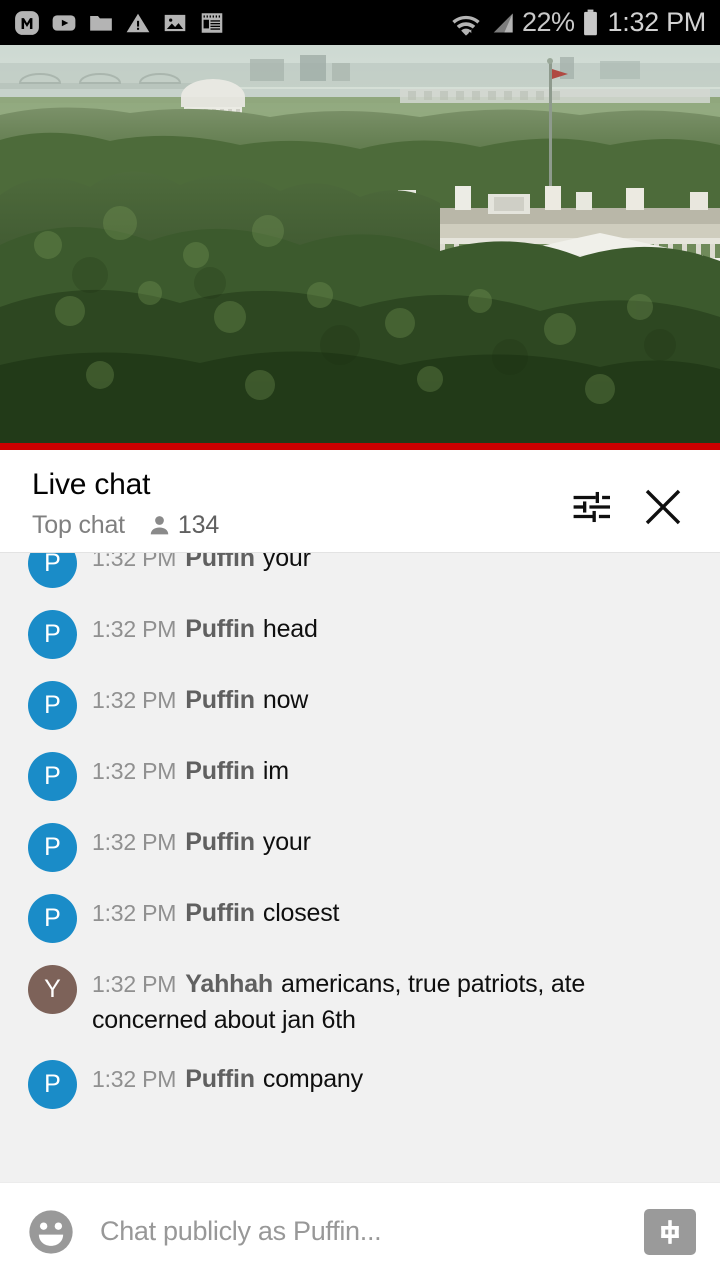 This screenshot has width=720, height=1280. I want to click on viewer-count-group: 134, so click(183, 525).